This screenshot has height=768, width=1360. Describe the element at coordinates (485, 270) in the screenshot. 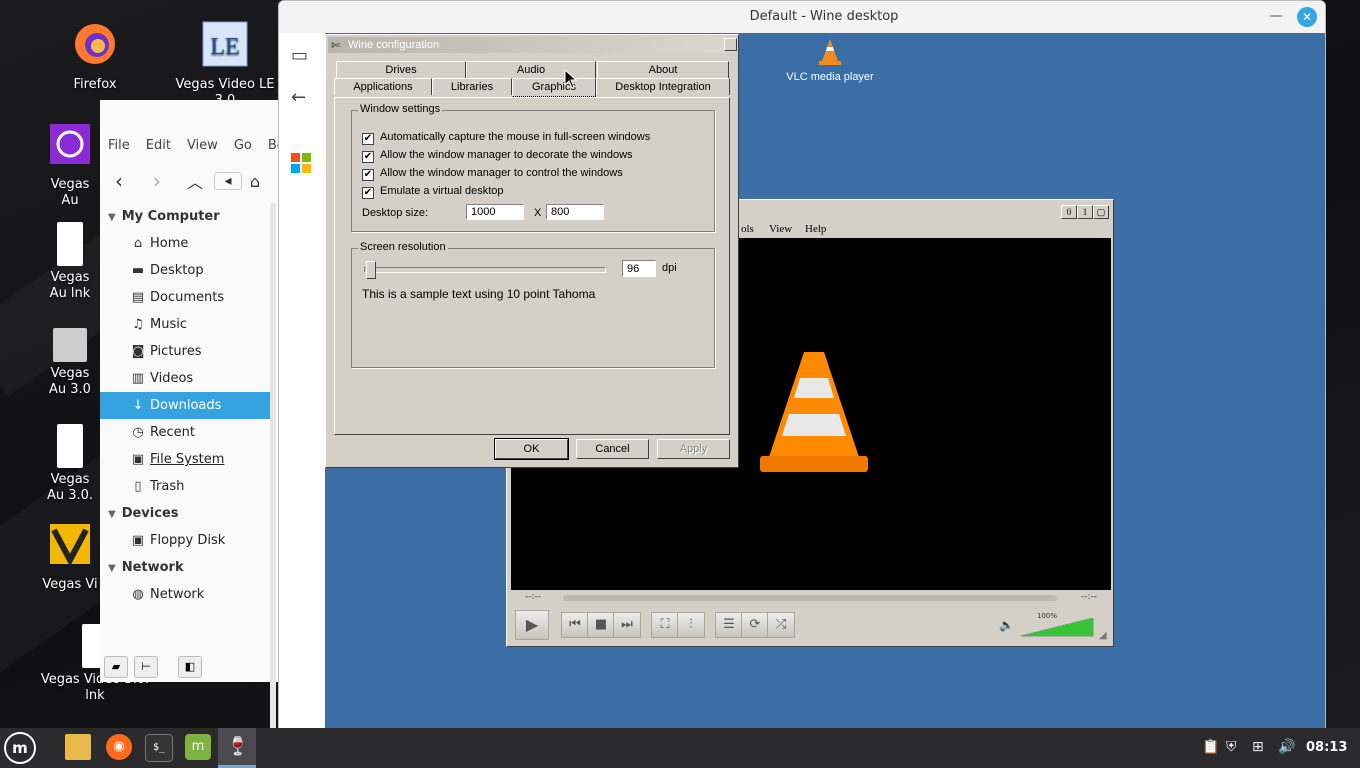

I see `dpi-slider-track` at that location.